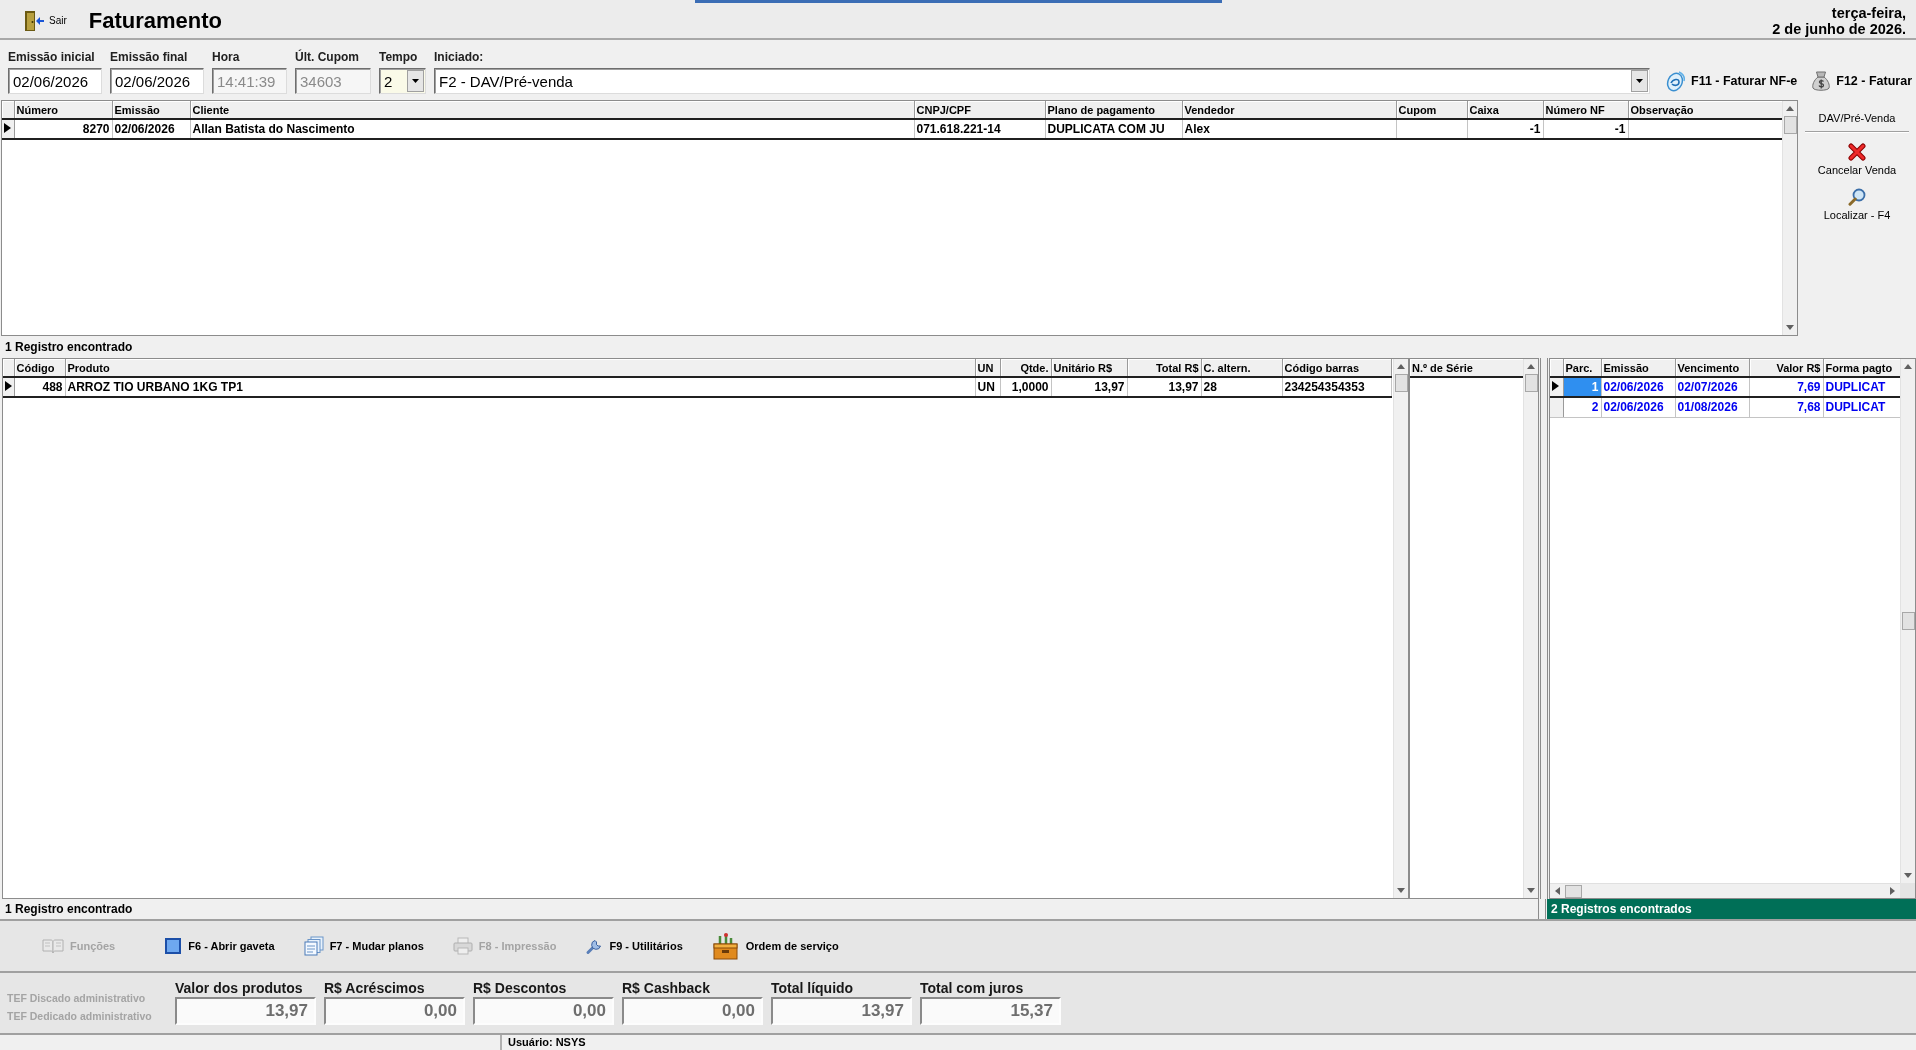 This screenshot has width=1916, height=1050. Describe the element at coordinates (1241, 368) in the screenshot. I see `column-header: C. altern.` at that location.